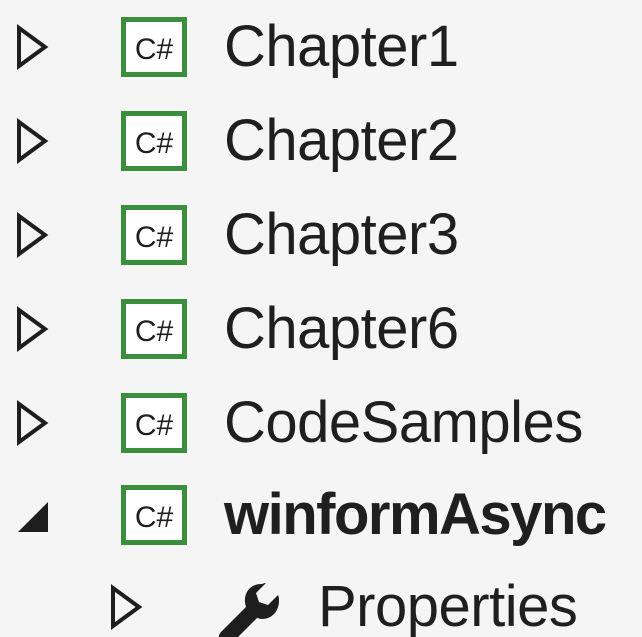 The image size is (642, 637). I want to click on tree-item-winformasync: C# winformAsync, so click(321, 515).